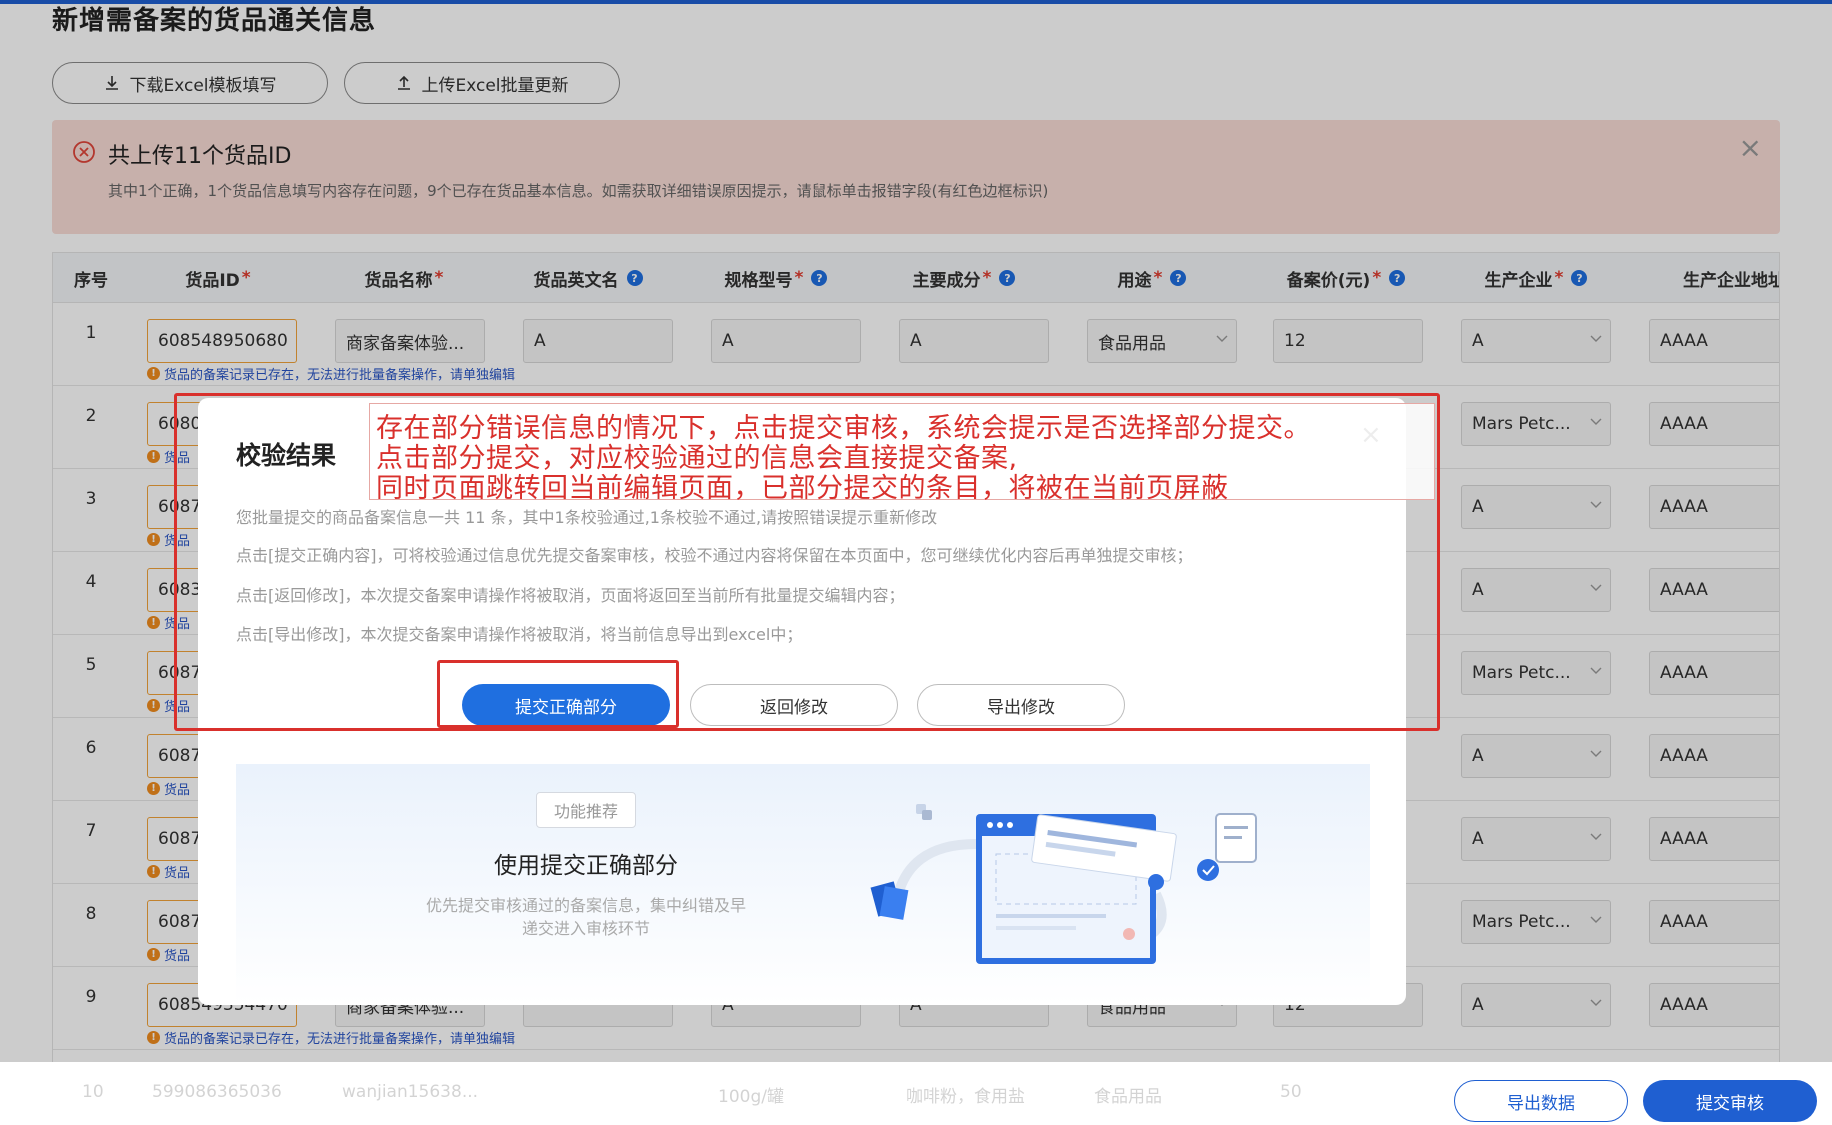 This screenshot has height=1125, width=1832. I want to click on feature-description: 优先提交审核通过的备案信息，集中纠错及早 递交进入审核环节, so click(585, 917).